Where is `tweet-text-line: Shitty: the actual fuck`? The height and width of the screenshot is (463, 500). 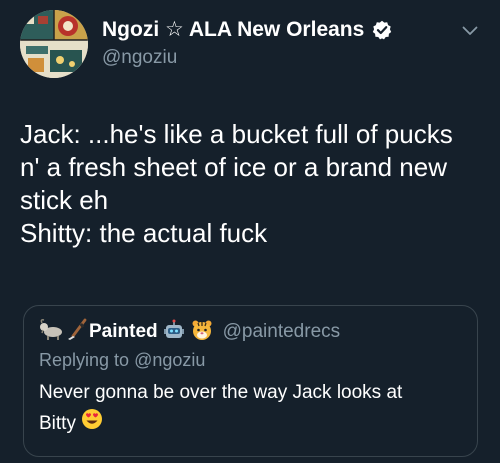
tweet-text-line: Shitty: the actual fuck is located at coordinates (144, 233).